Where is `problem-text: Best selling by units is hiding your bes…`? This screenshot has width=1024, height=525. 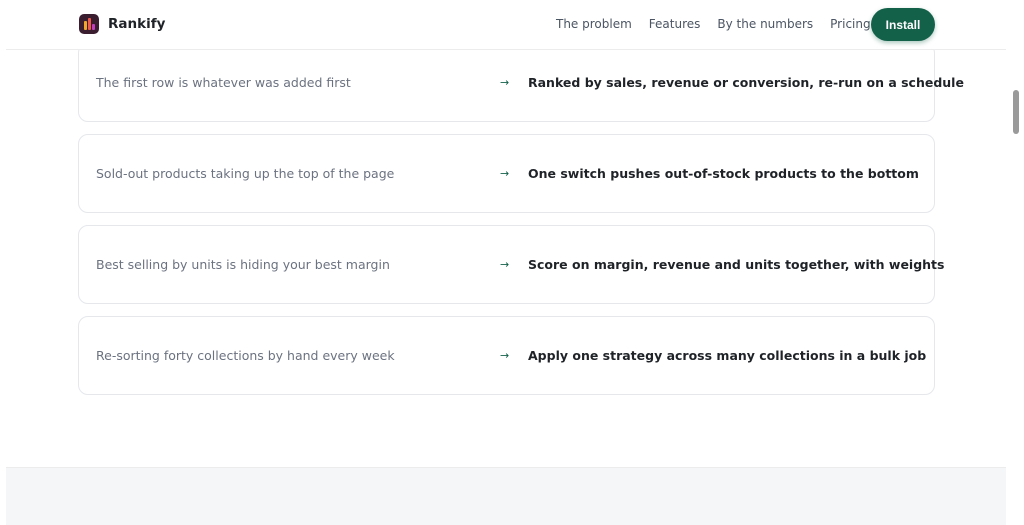 problem-text: Best selling by units is hiding your bes… is located at coordinates (243, 264).